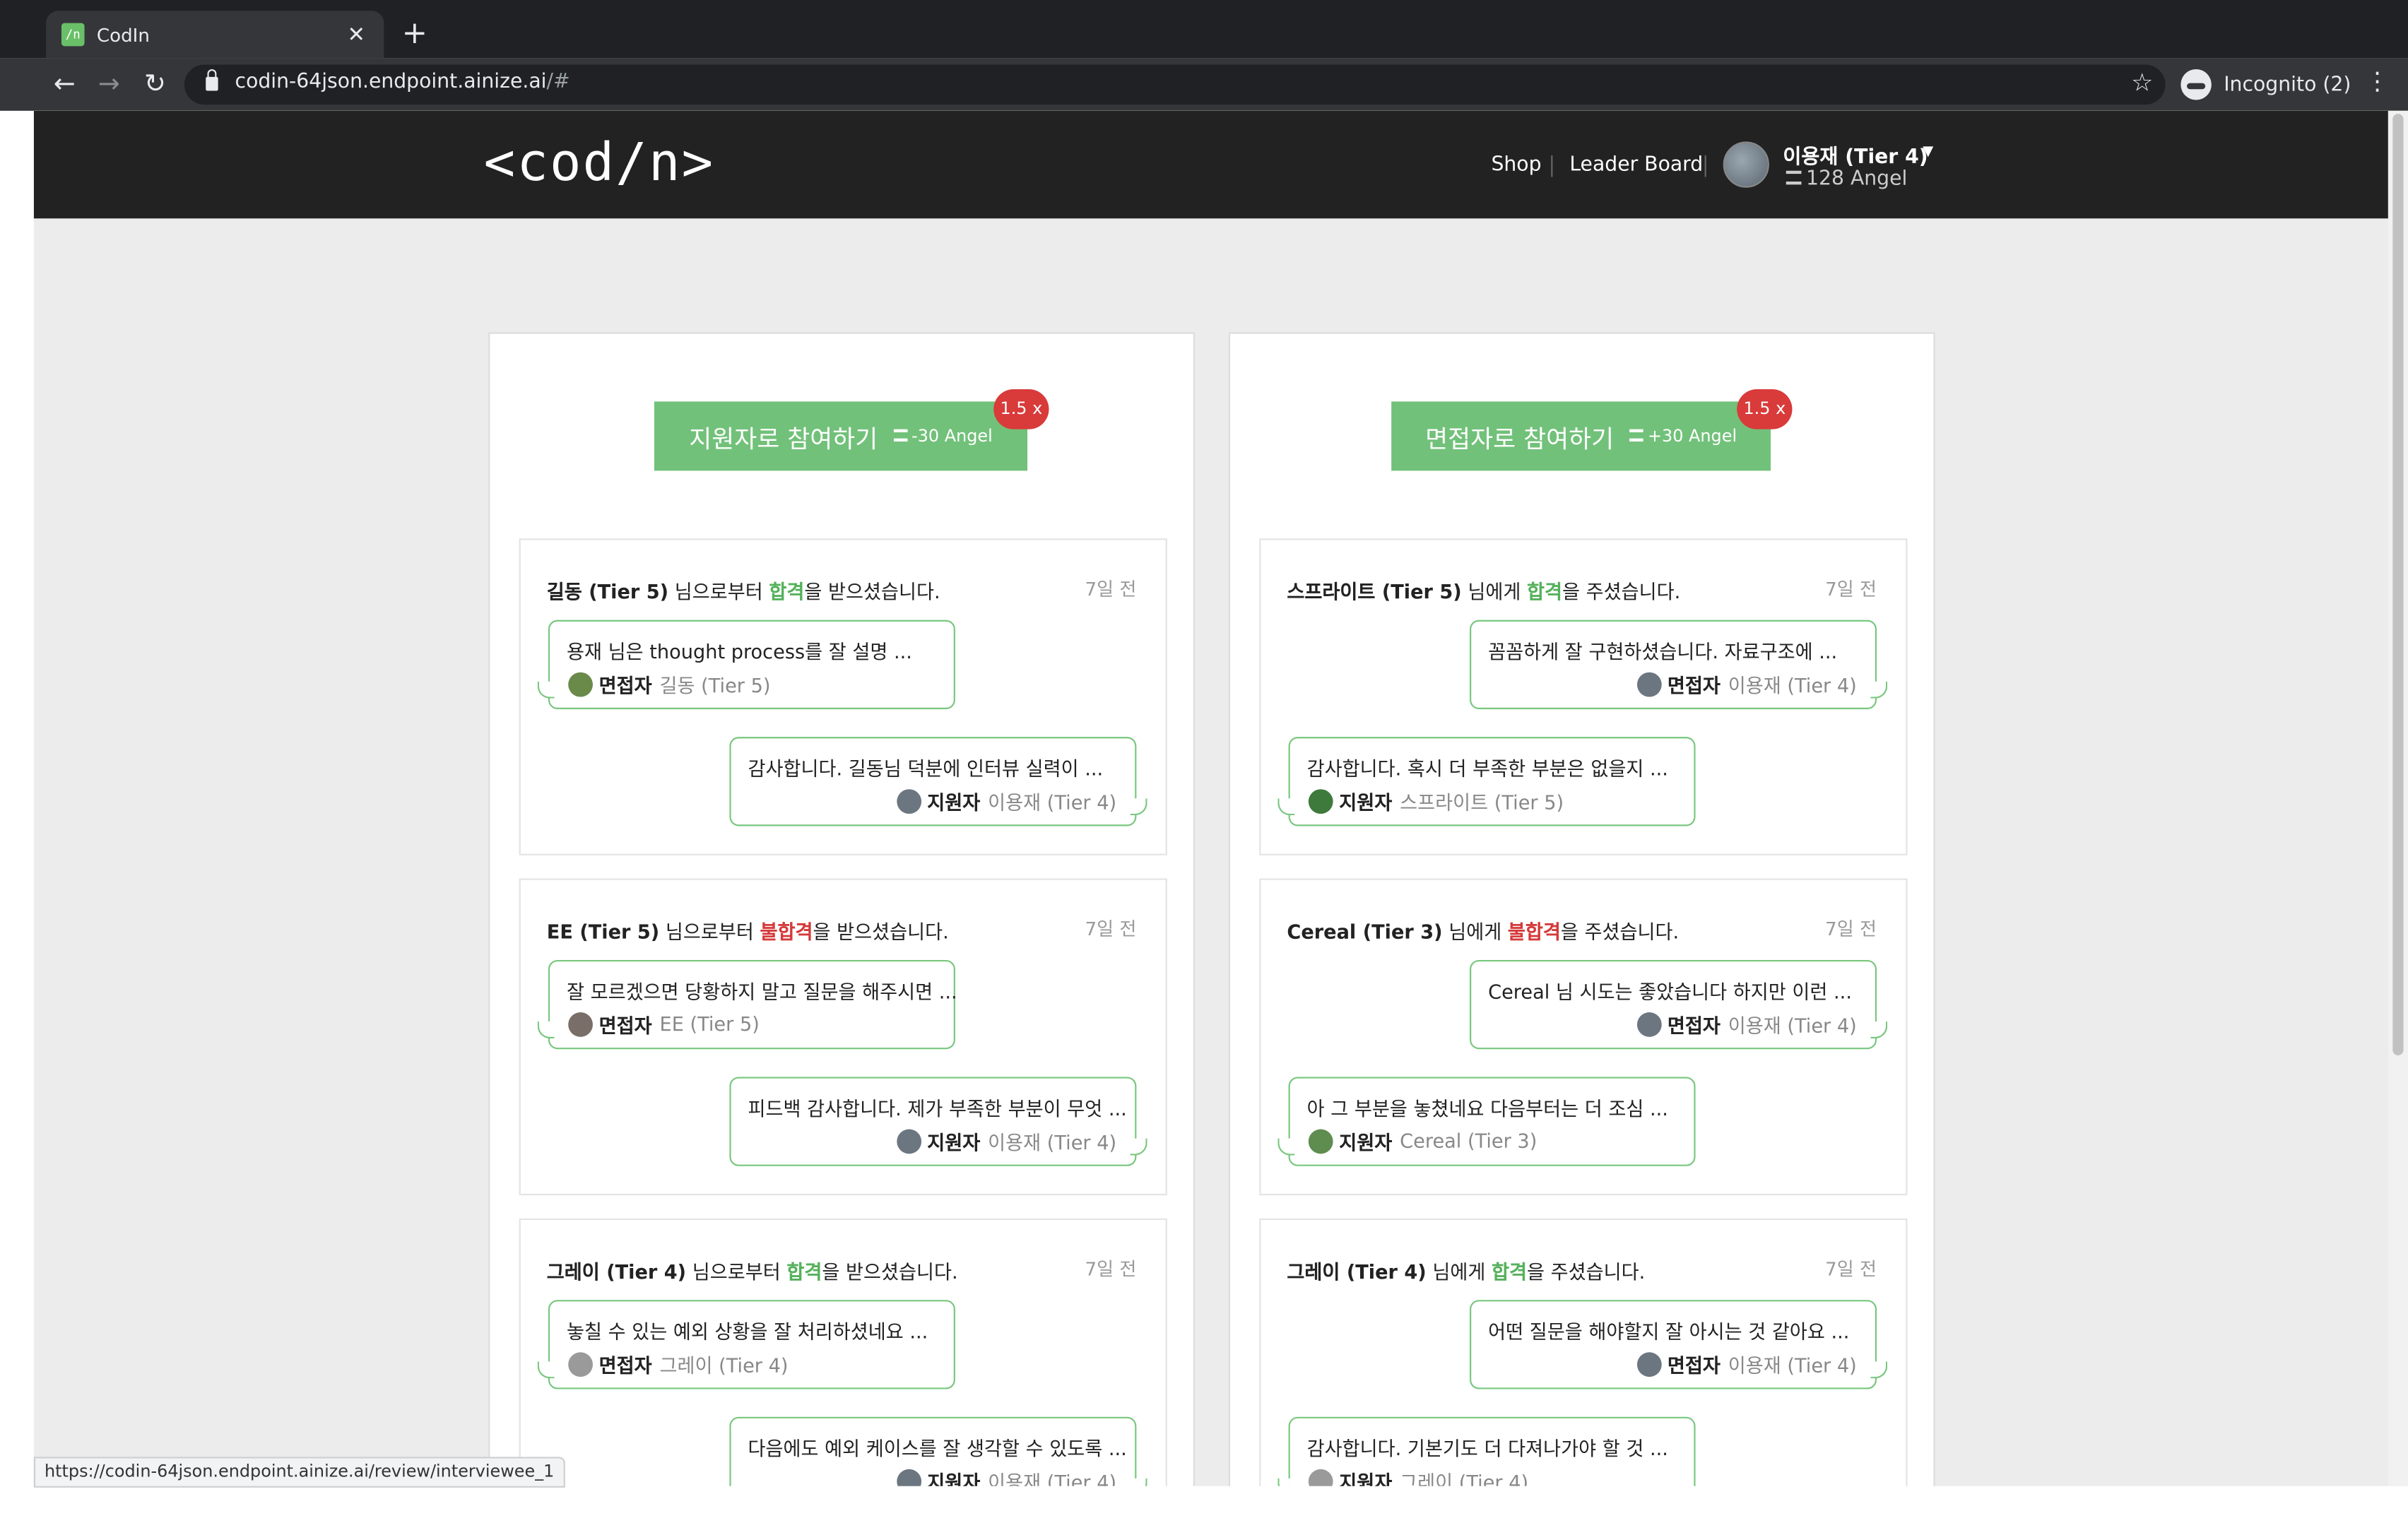 This screenshot has width=2408, height=1523. I want to click on review-summary: 스프라이트 (Tier 5) 님에게 합격을 주셨습니다., so click(1484, 591).